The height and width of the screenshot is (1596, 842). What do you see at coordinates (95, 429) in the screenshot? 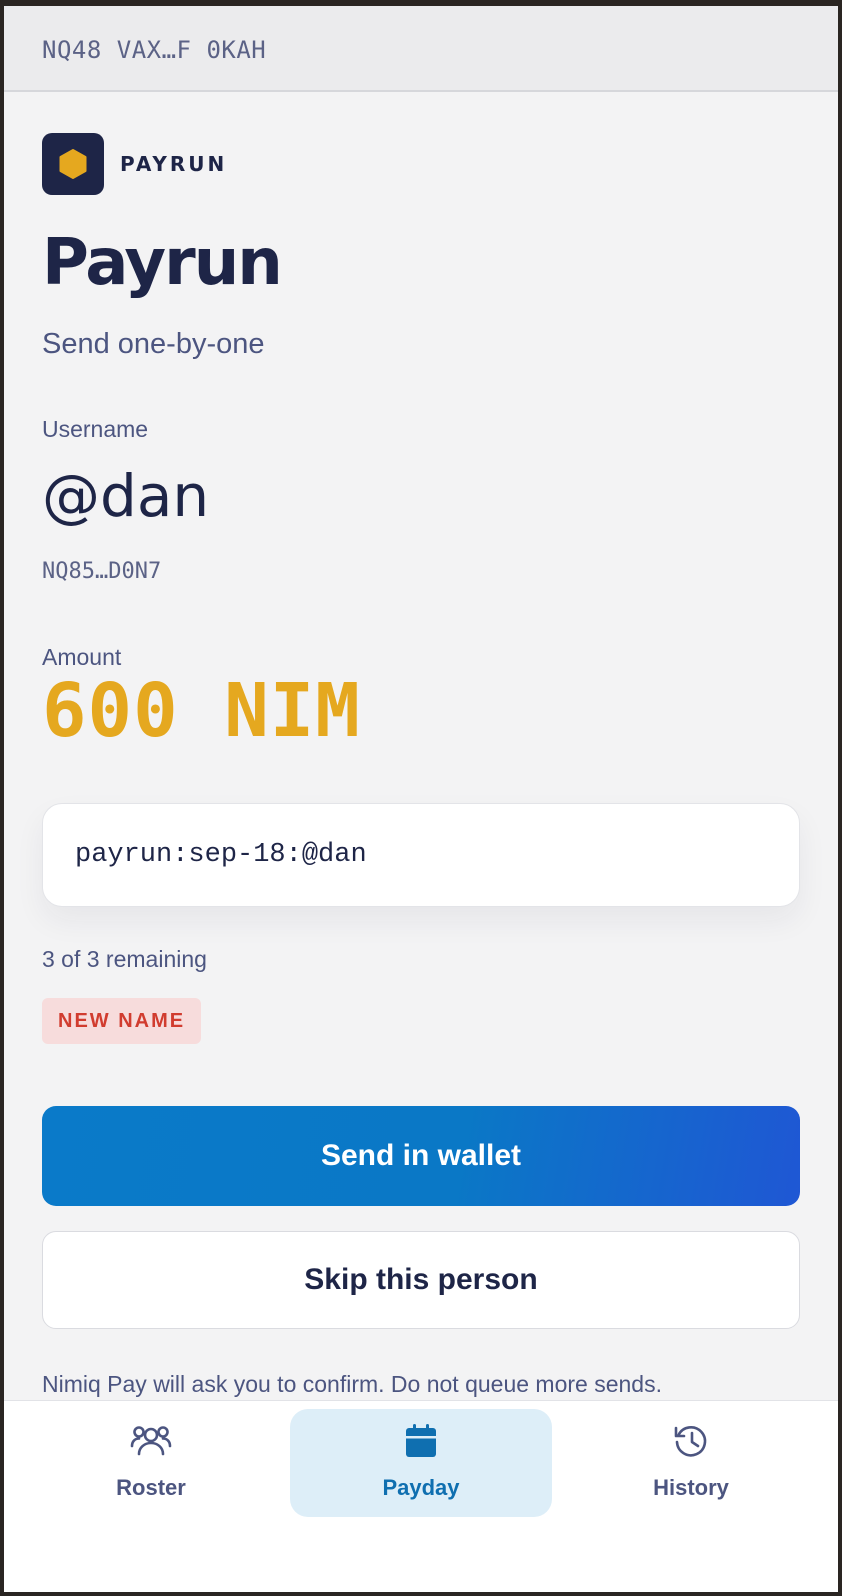
I see `username-label: Username` at bounding box center [95, 429].